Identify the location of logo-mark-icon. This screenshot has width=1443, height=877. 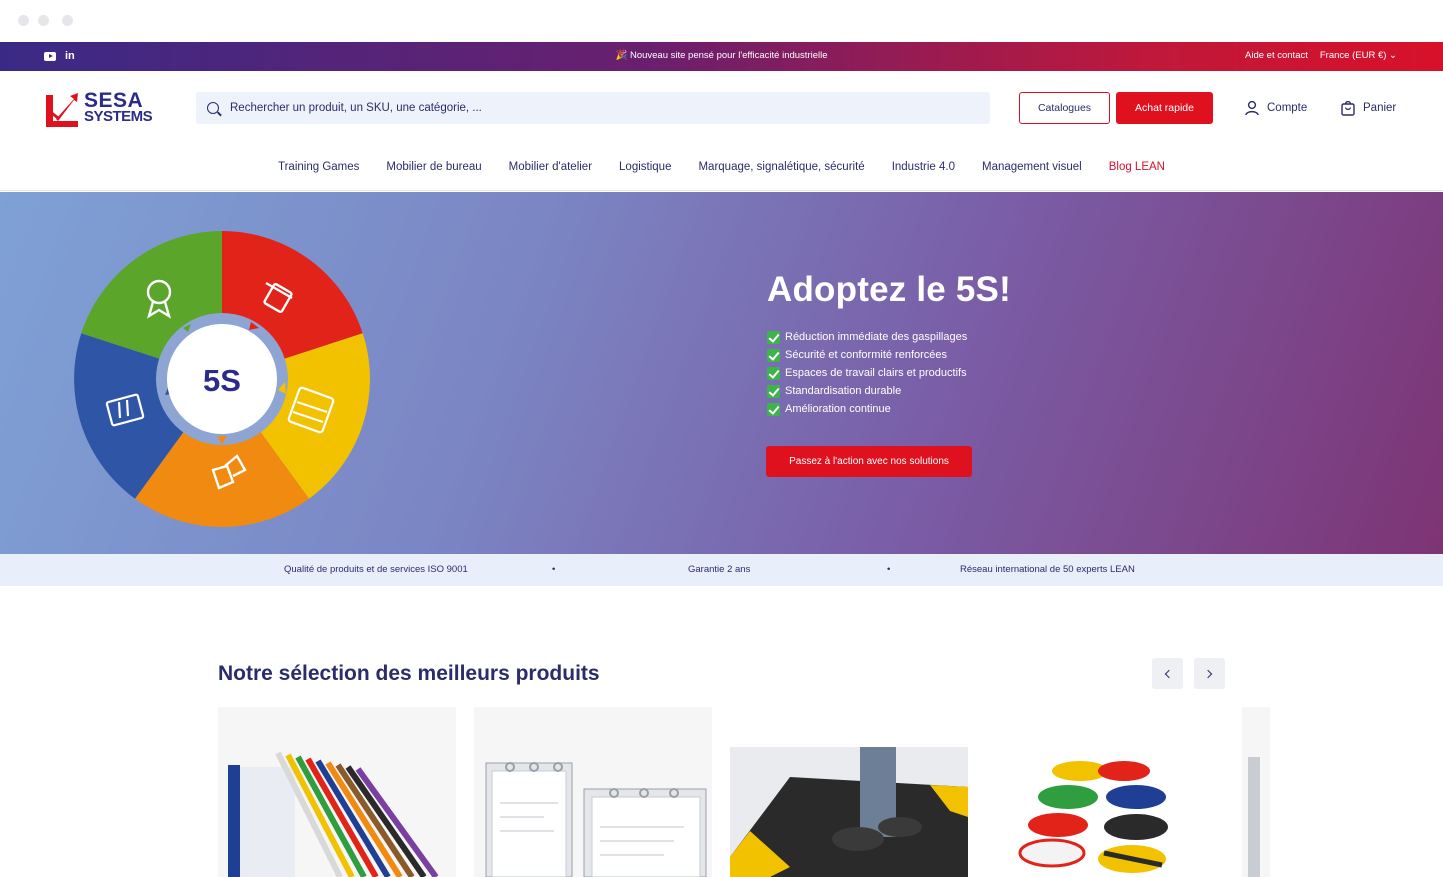
(62, 110).